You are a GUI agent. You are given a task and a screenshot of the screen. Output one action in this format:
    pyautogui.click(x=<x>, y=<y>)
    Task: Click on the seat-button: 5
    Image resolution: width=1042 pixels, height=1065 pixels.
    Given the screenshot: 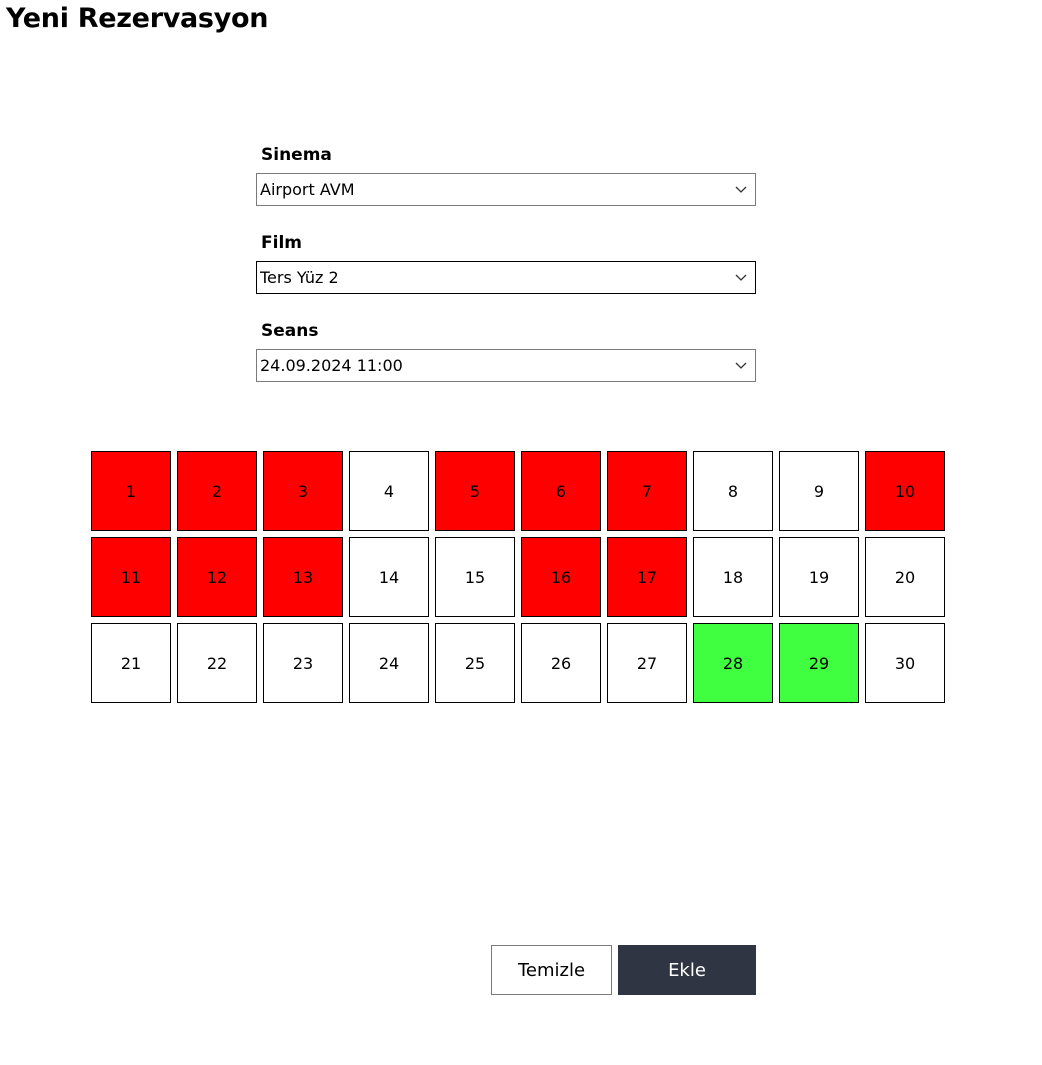 What is the action you would take?
    pyautogui.click(x=475, y=491)
    